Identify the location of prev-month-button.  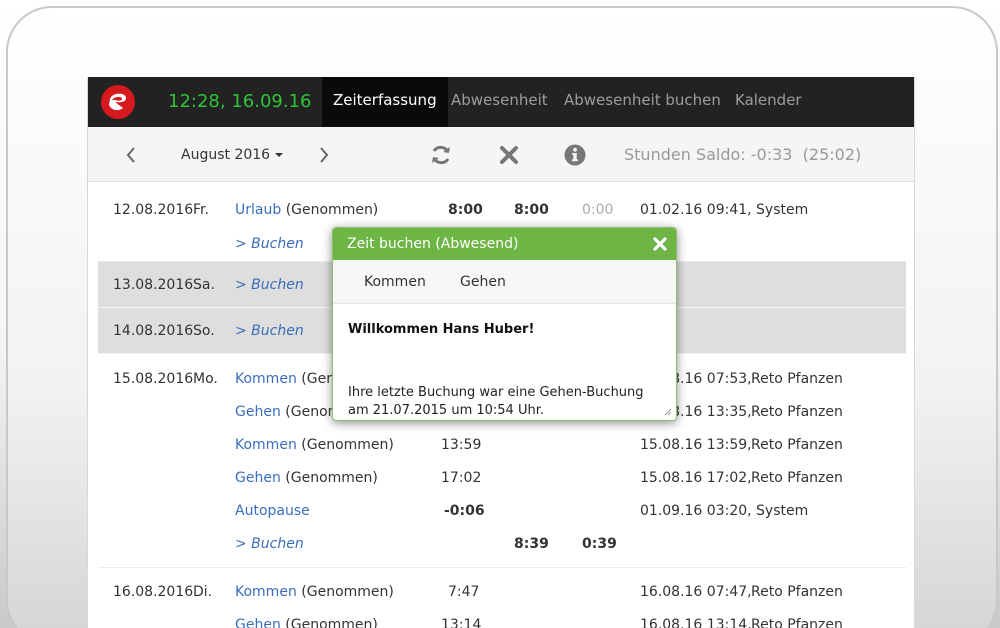
(131, 154).